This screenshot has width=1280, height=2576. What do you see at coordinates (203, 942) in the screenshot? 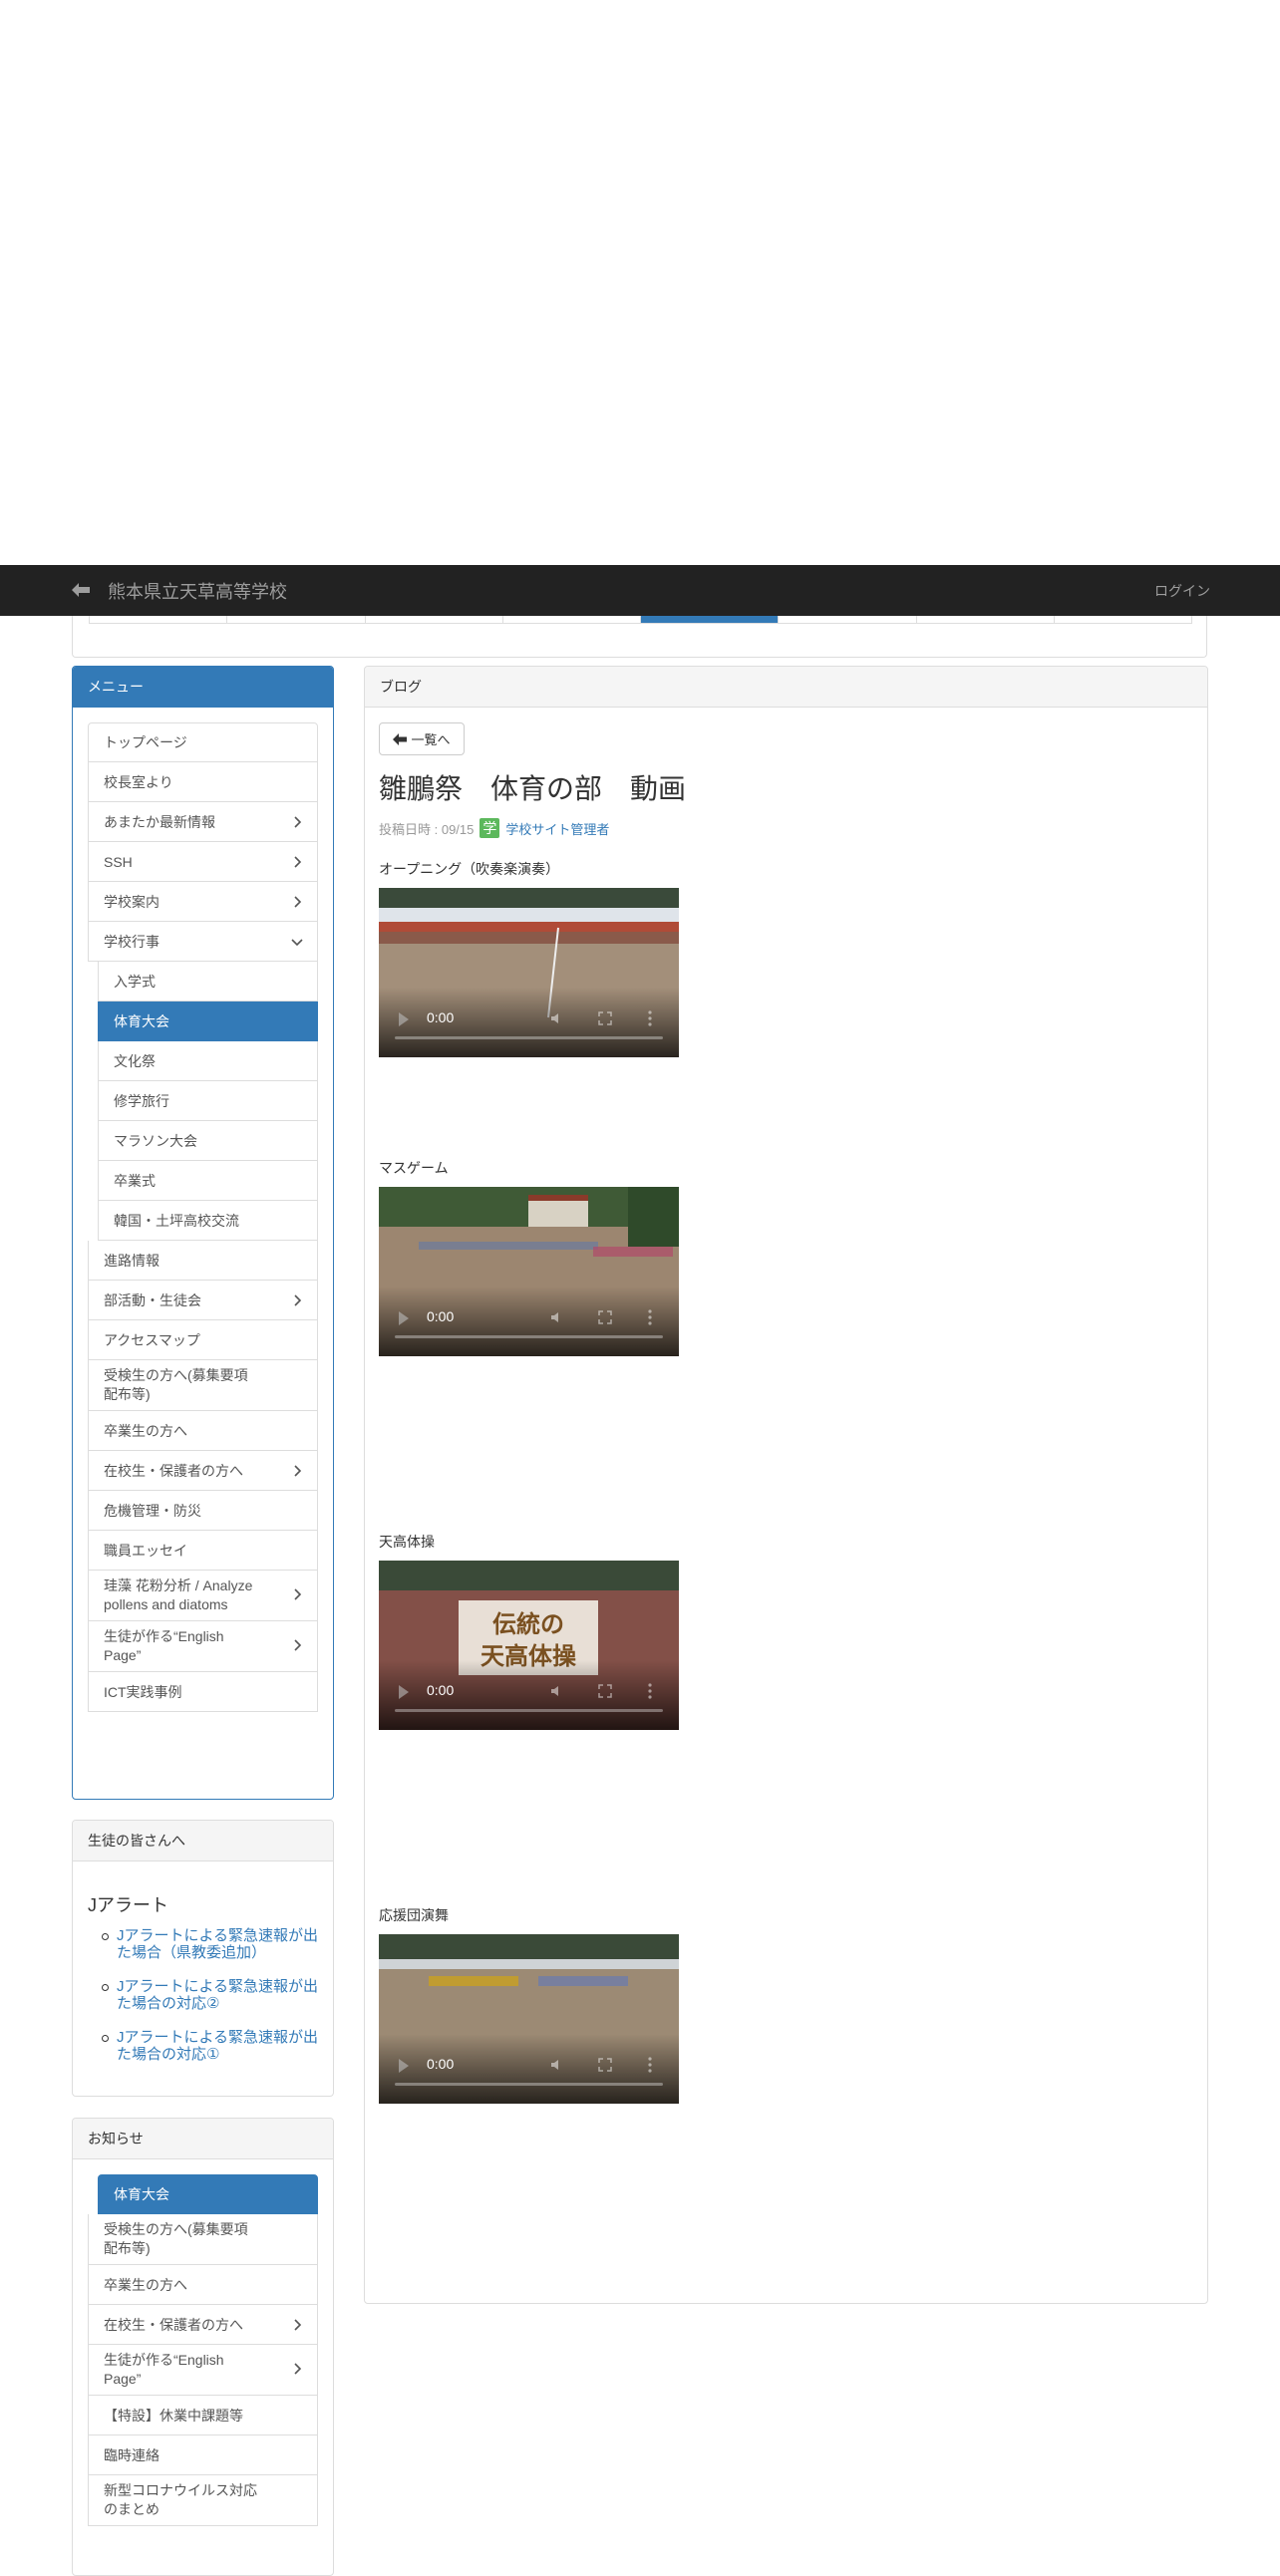
I see `menu-item: 学校行事` at bounding box center [203, 942].